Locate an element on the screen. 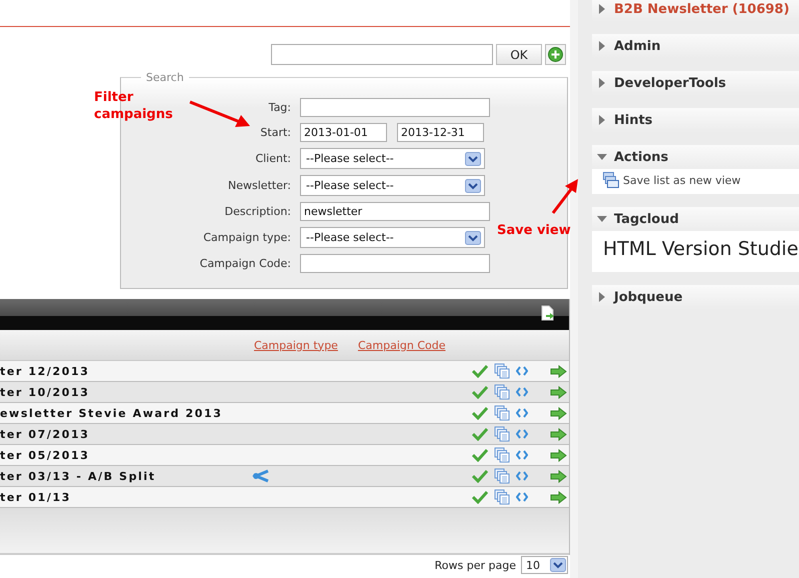 This screenshot has height=578, width=799. campaign-name: ter 07/2013 is located at coordinates (45, 434).